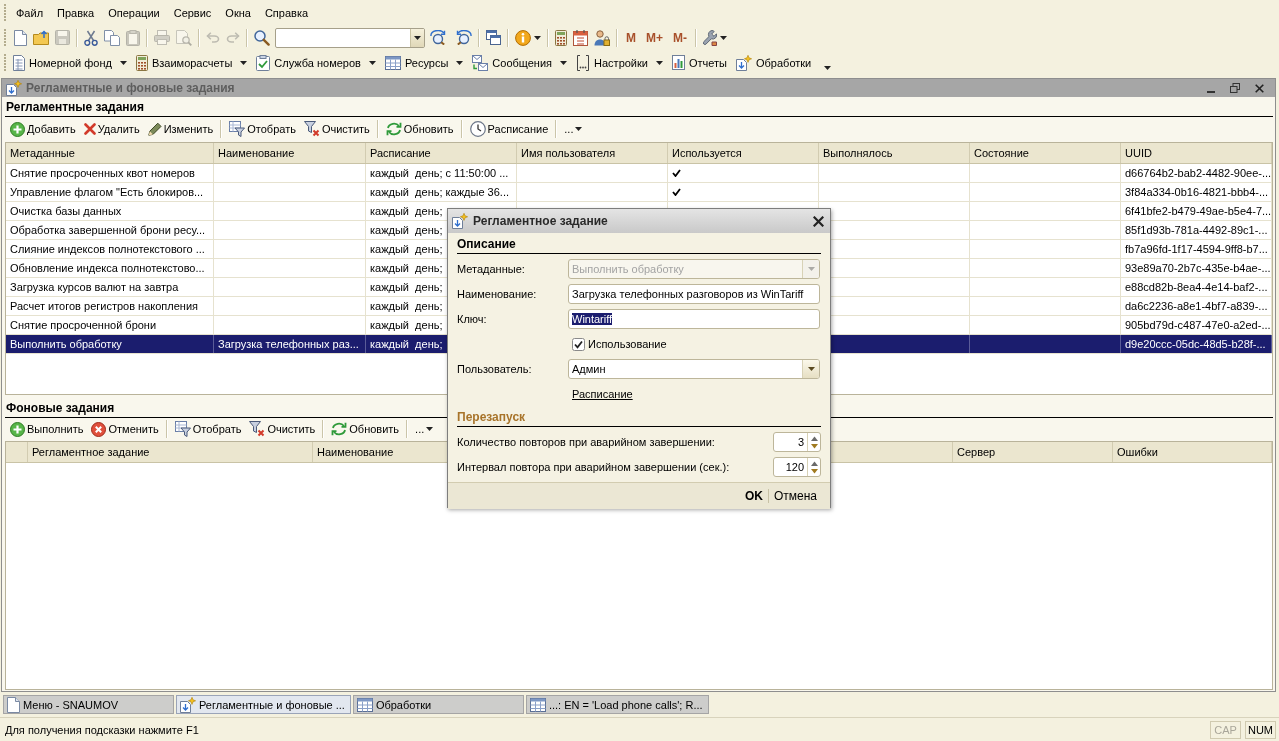  I want to click on toolbar-button: Изменить, so click(180, 129).